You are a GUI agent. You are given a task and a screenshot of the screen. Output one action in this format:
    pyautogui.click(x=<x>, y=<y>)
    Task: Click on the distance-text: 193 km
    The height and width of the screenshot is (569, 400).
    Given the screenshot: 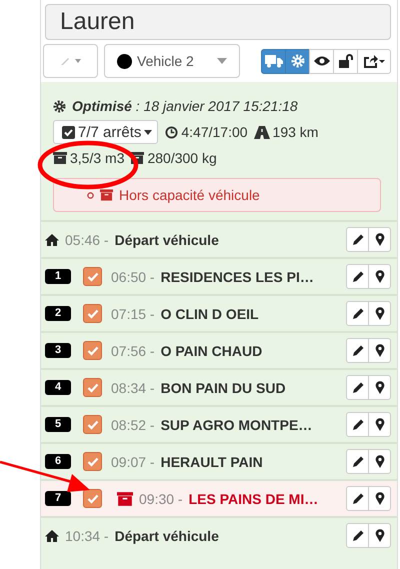 What is the action you would take?
    pyautogui.click(x=295, y=132)
    